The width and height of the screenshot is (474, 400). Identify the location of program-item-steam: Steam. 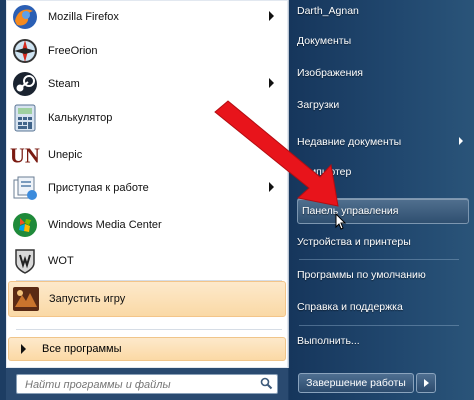
(147, 84).